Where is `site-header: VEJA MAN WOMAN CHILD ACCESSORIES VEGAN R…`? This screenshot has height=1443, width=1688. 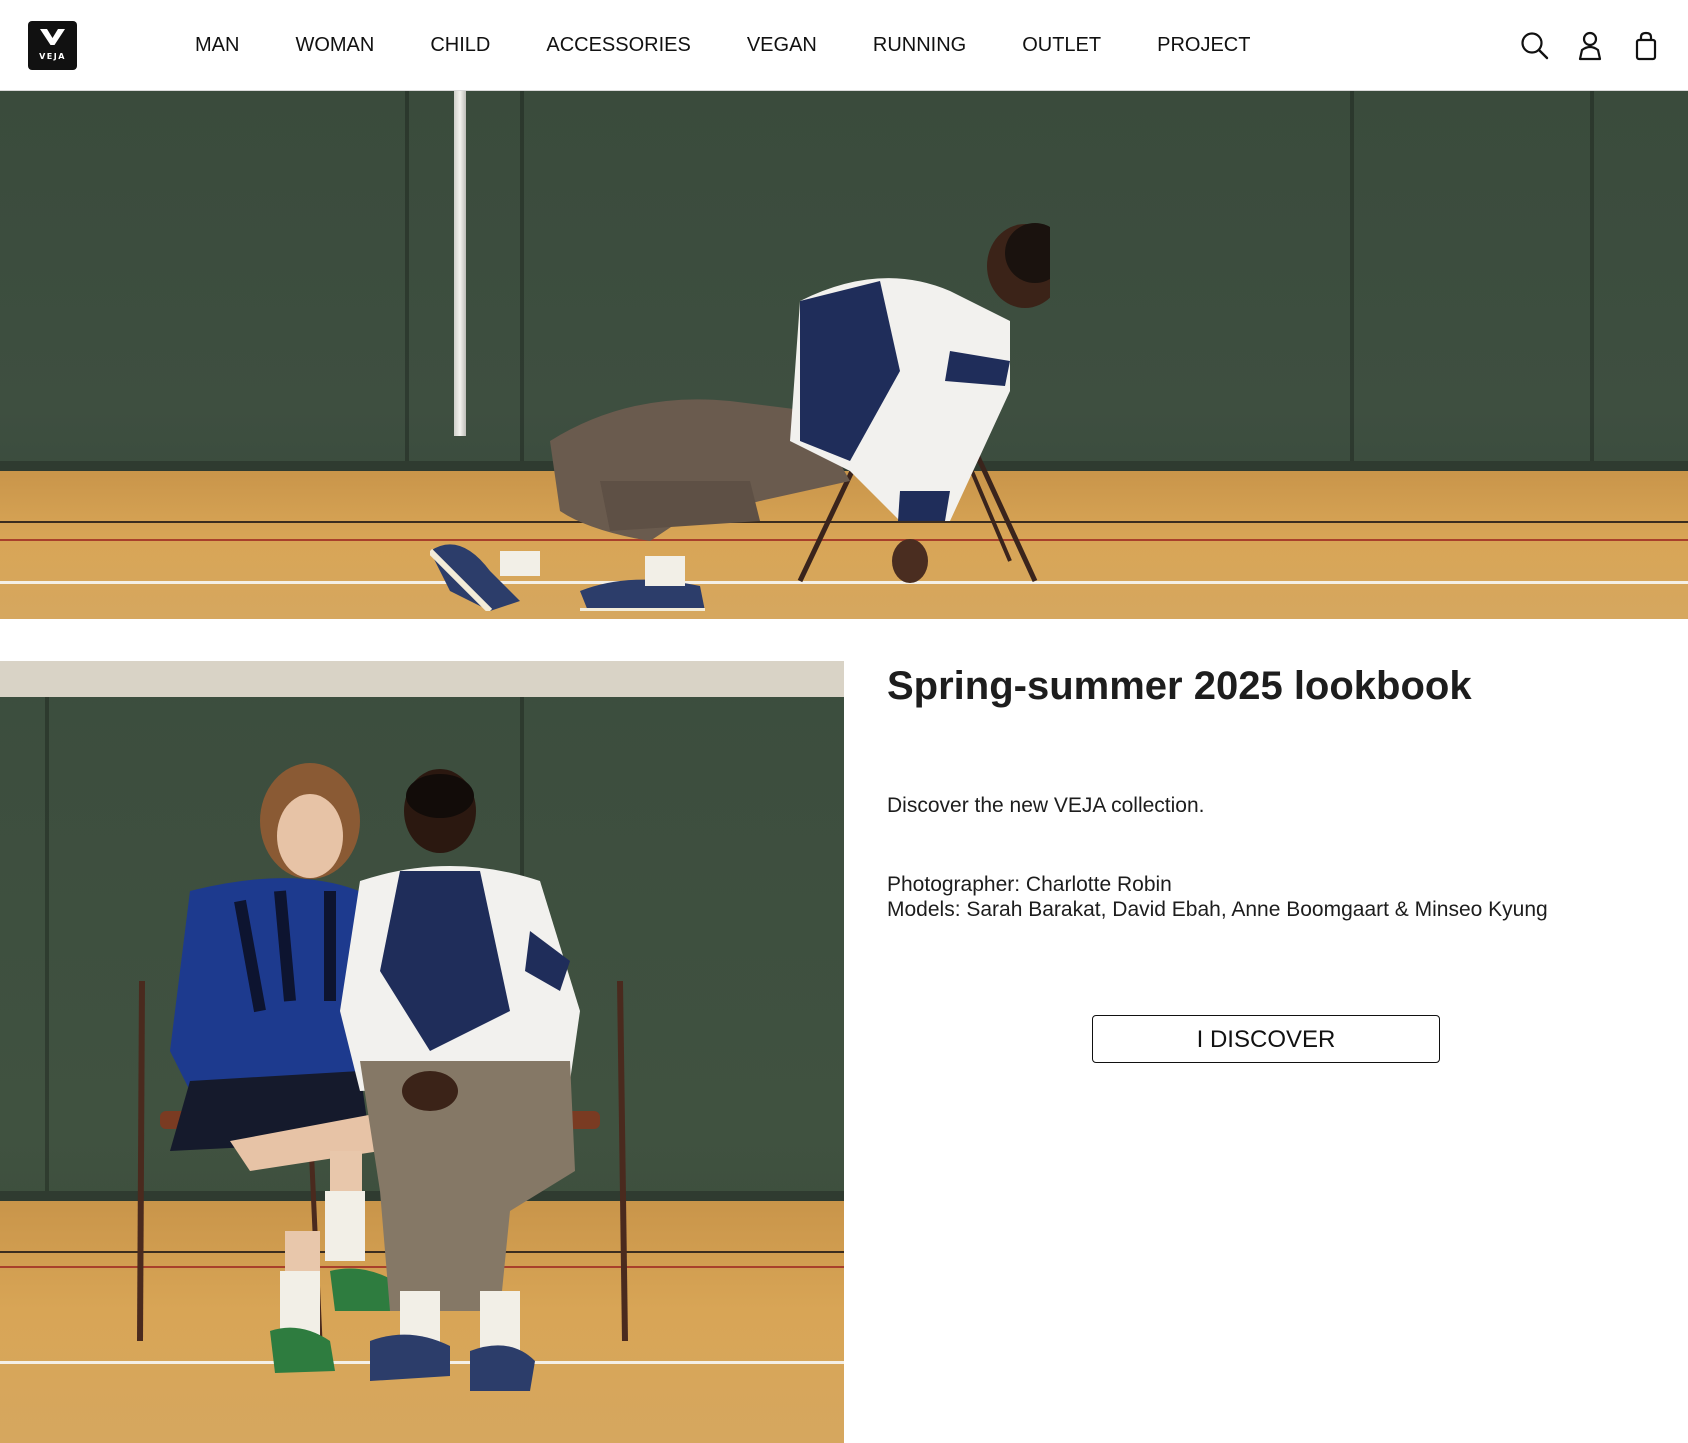 site-header: VEJA MAN WOMAN CHILD ACCESSORIES VEGAN R… is located at coordinates (844, 45).